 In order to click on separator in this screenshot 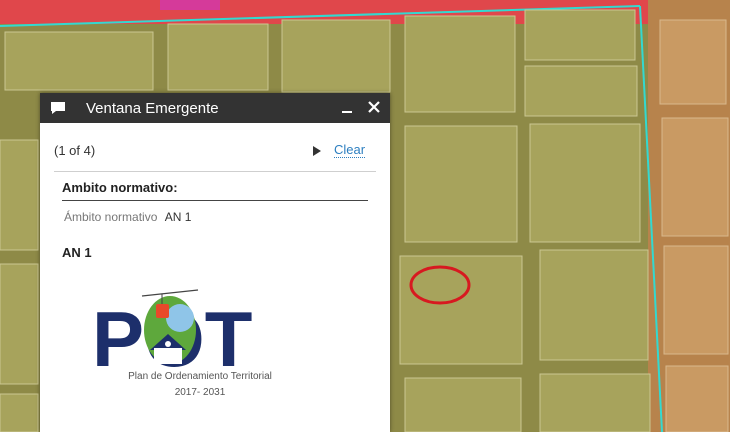, I will do `click(215, 171)`.